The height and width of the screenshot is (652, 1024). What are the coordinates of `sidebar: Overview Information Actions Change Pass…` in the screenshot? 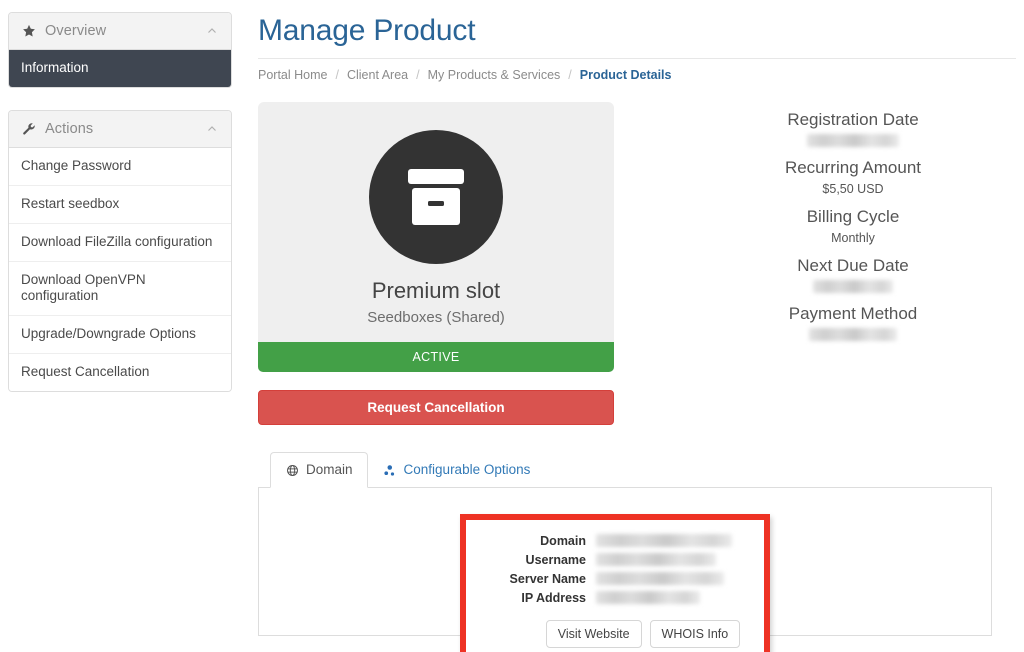 It's located at (120, 213).